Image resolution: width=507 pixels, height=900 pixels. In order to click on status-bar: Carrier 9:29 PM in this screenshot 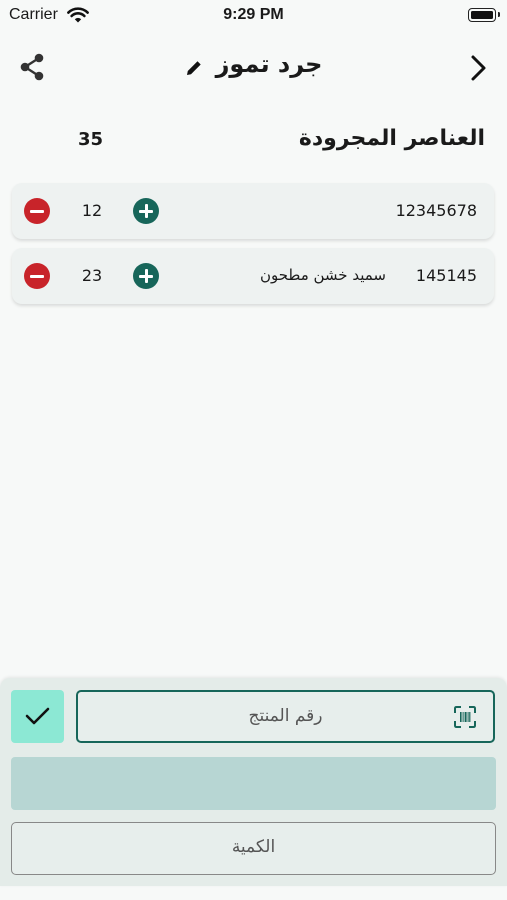, I will do `click(253, 16)`.